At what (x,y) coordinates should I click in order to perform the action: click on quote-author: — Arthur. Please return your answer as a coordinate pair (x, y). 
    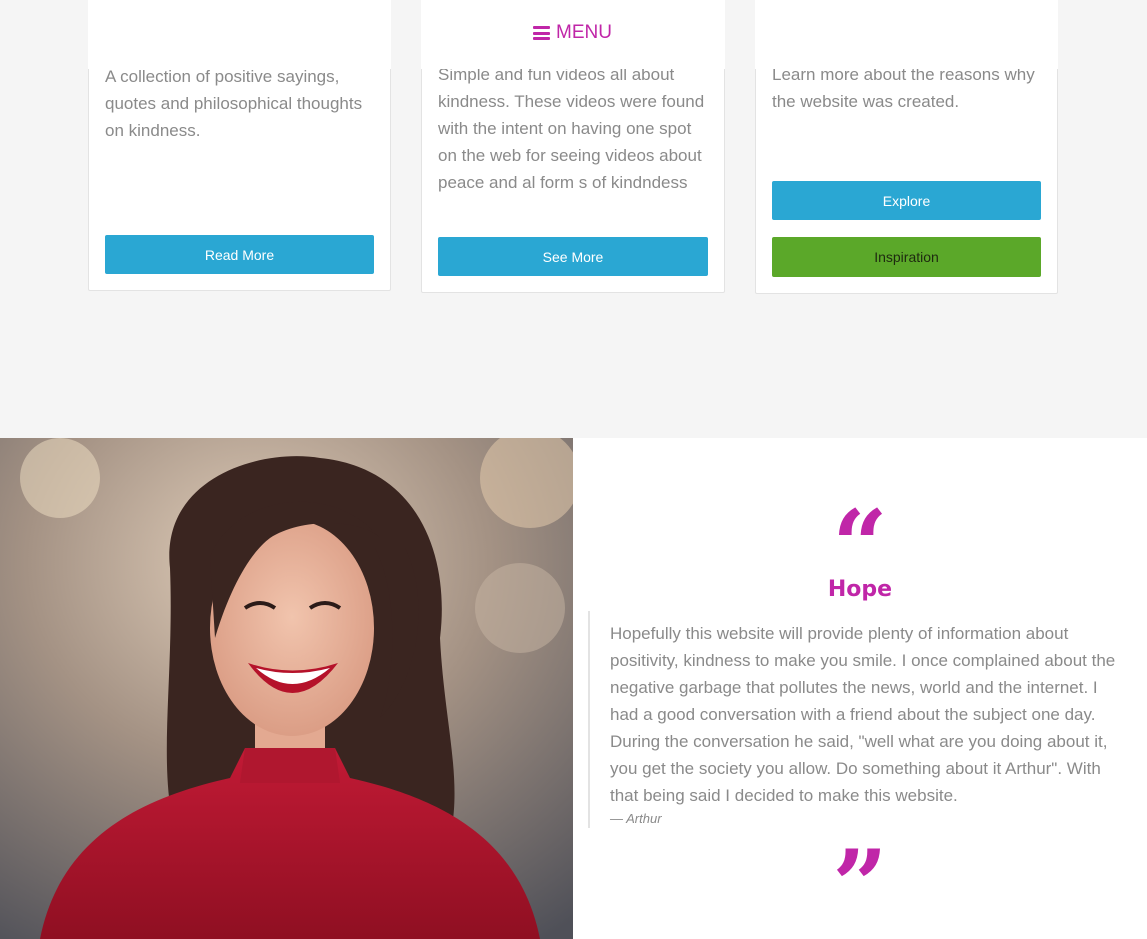
    Looking at the image, I should click on (636, 818).